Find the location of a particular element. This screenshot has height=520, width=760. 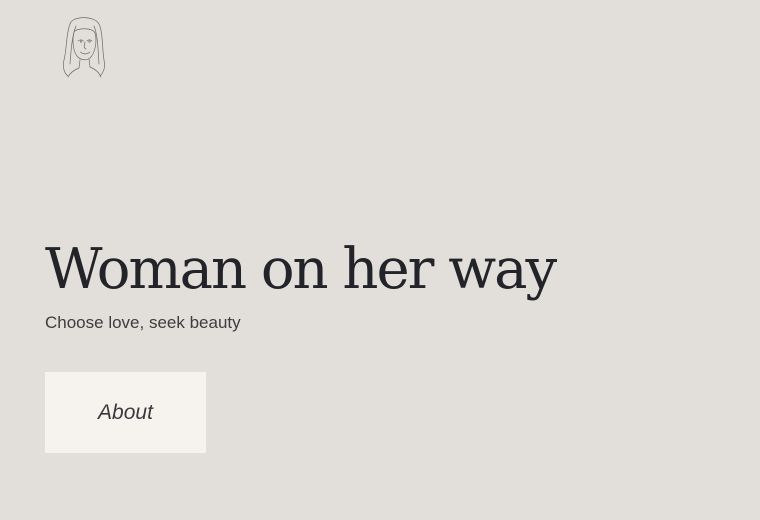

page-subtitle: Choose love, seek beauty is located at coordinates (143, 322).